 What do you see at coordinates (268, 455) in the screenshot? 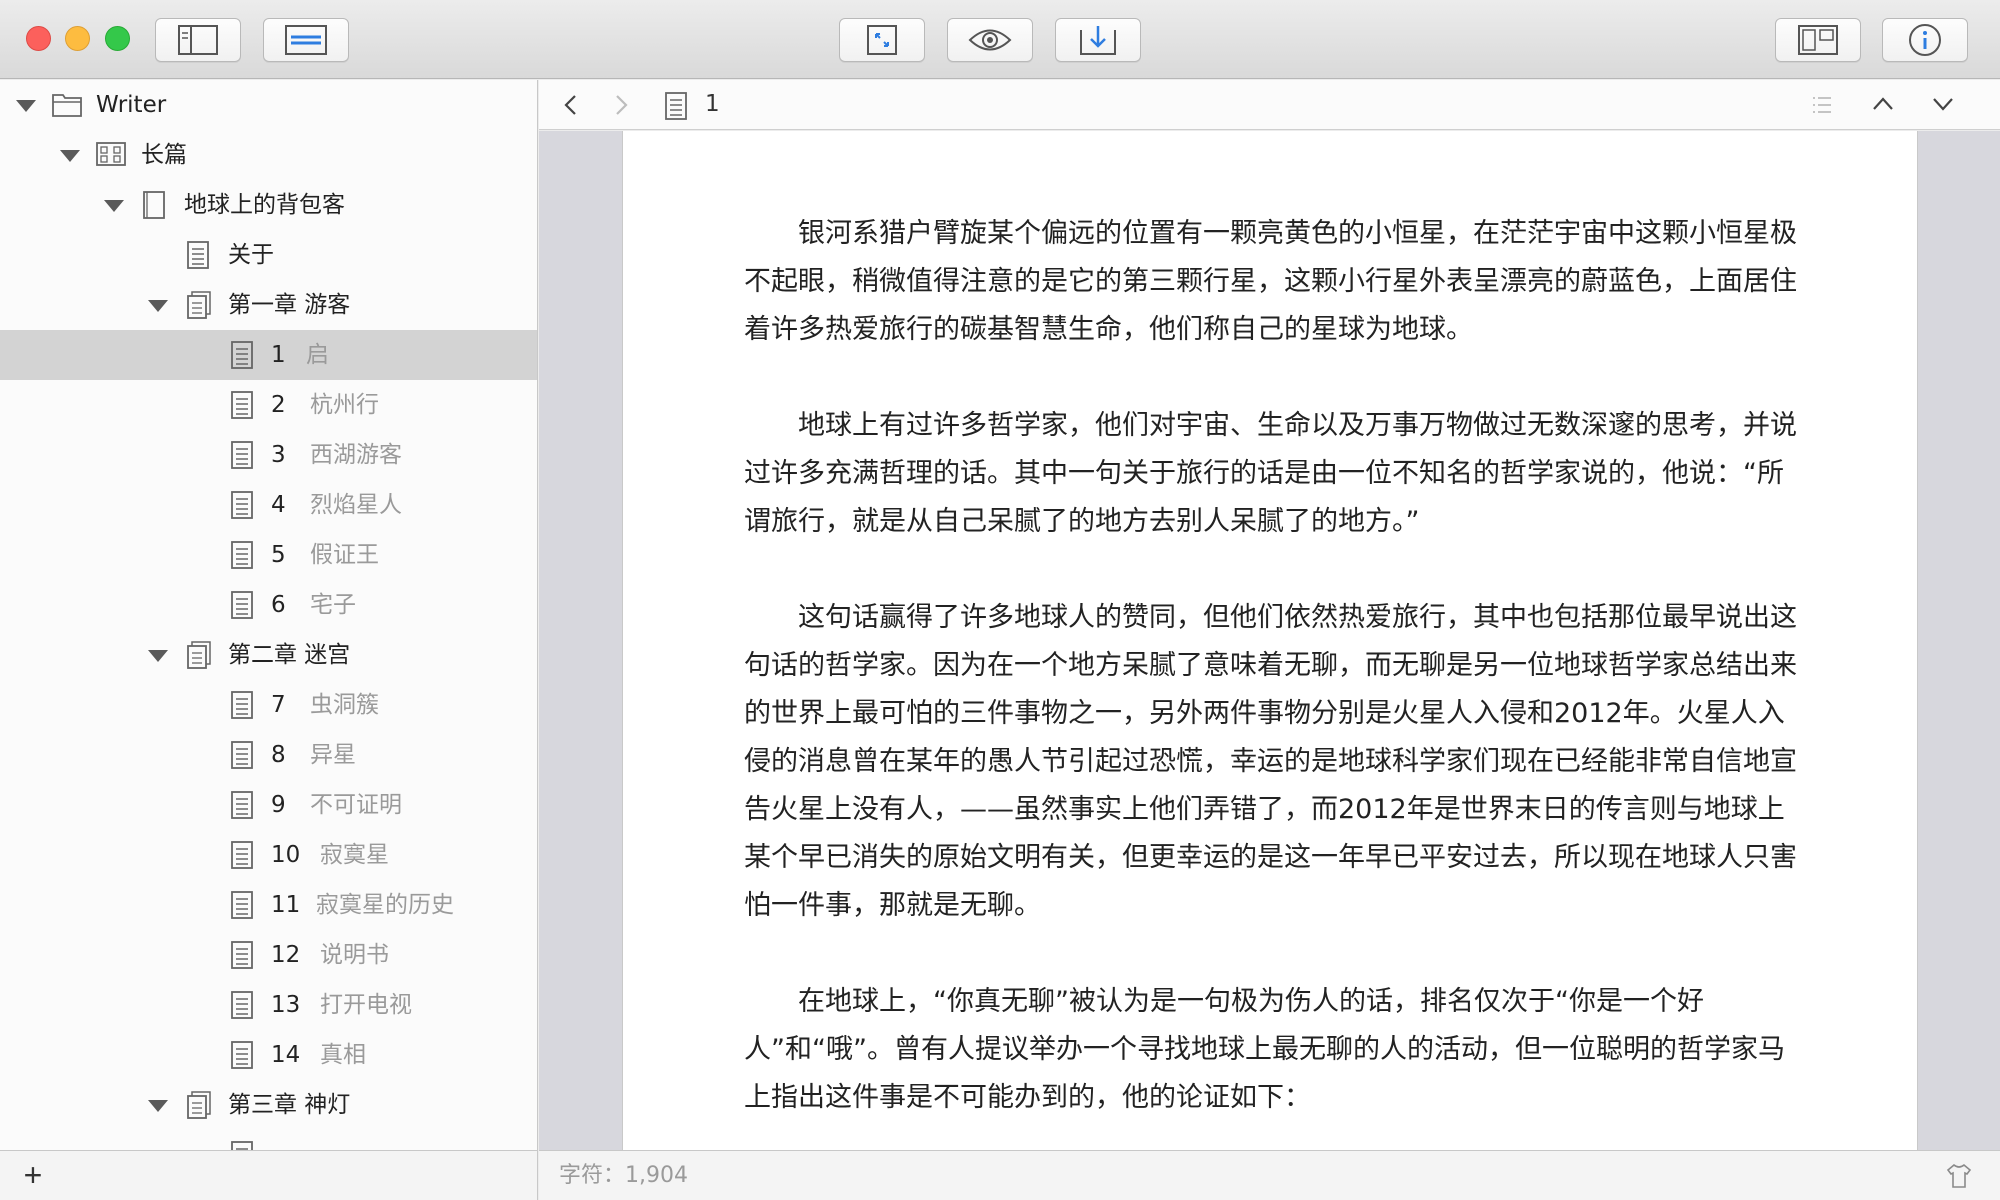
I see `sidebar-item-doc-3: 3 西湖游客` at bounding box center [268, 455].